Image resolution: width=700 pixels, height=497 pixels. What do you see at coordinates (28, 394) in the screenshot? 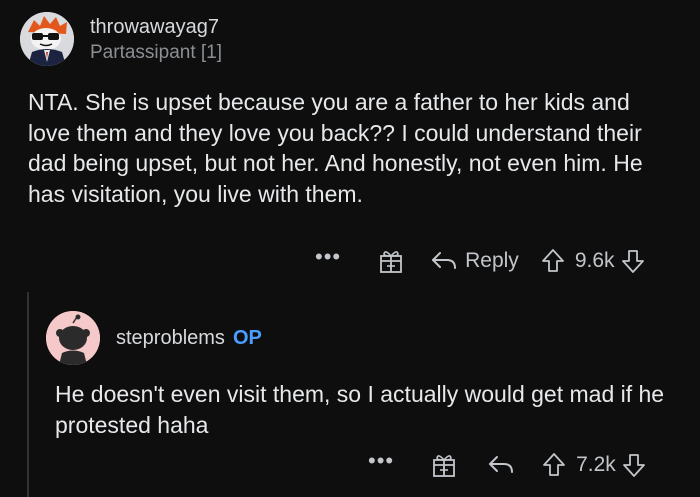
I see `thread-line` at bounding box center [28, 394].